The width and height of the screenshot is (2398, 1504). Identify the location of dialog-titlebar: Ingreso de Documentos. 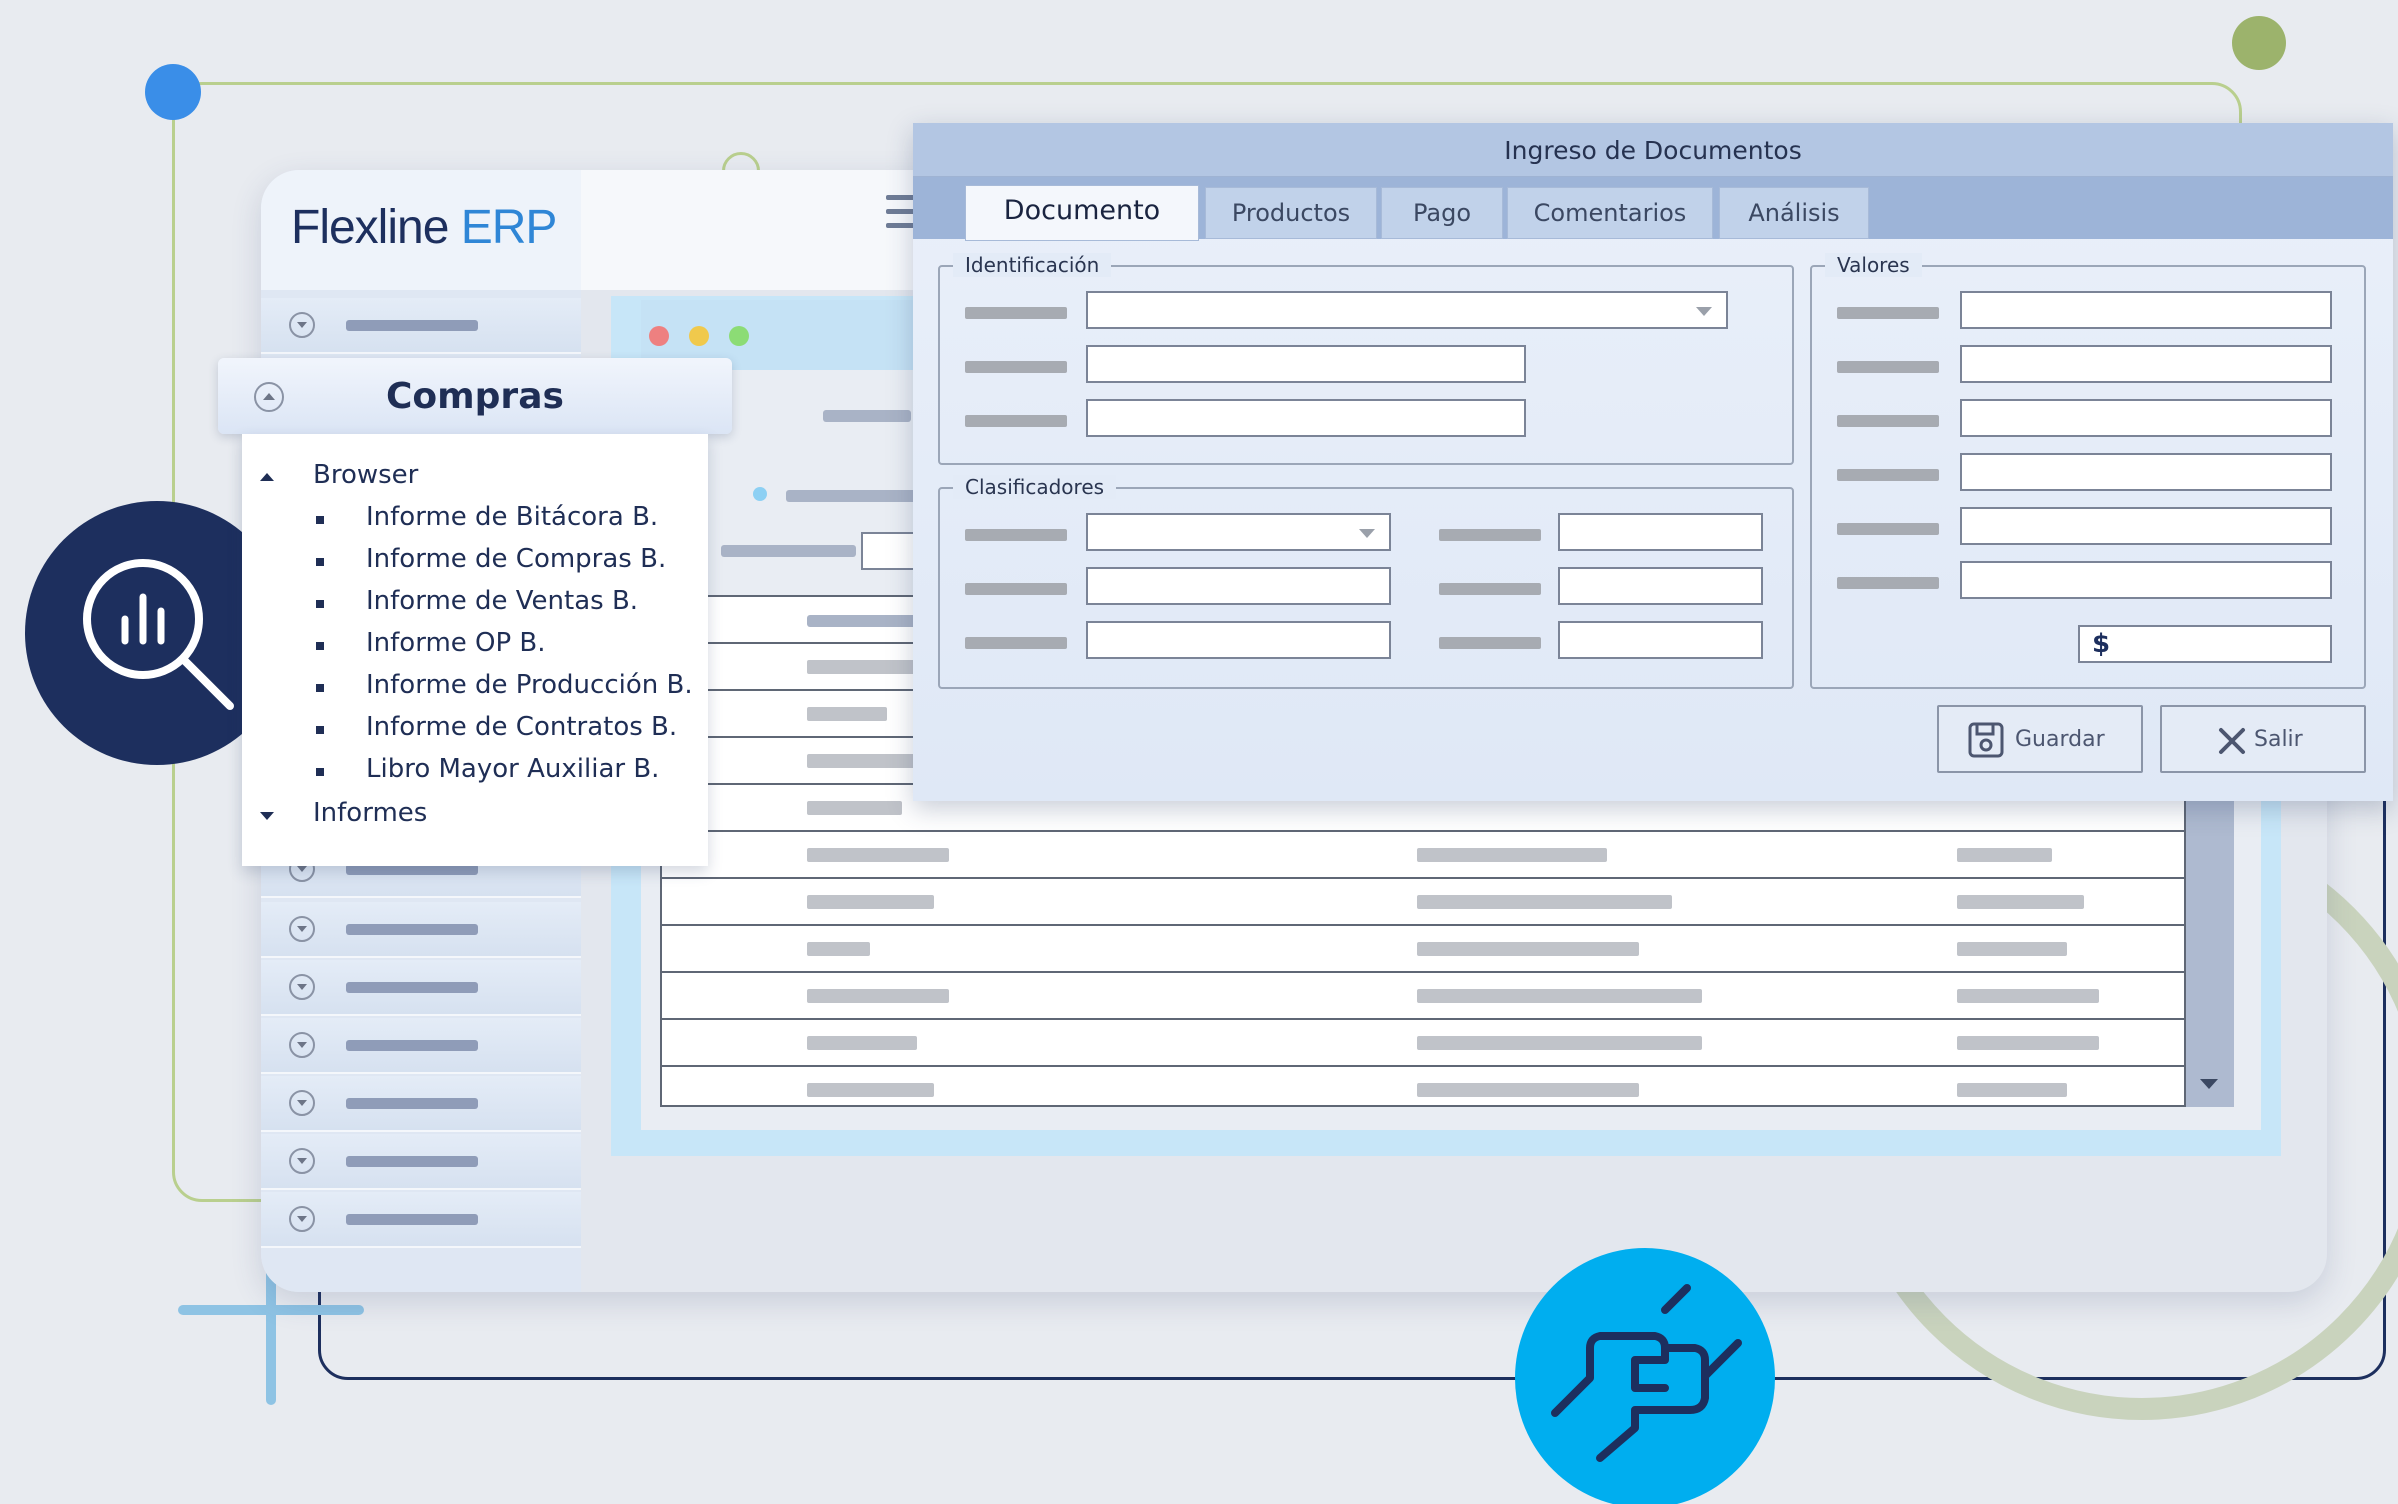
(1653, 150).